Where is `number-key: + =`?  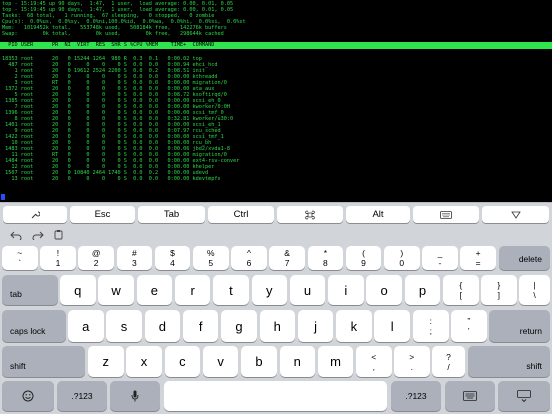
number-key: + = is located at coordinates (478, 258).